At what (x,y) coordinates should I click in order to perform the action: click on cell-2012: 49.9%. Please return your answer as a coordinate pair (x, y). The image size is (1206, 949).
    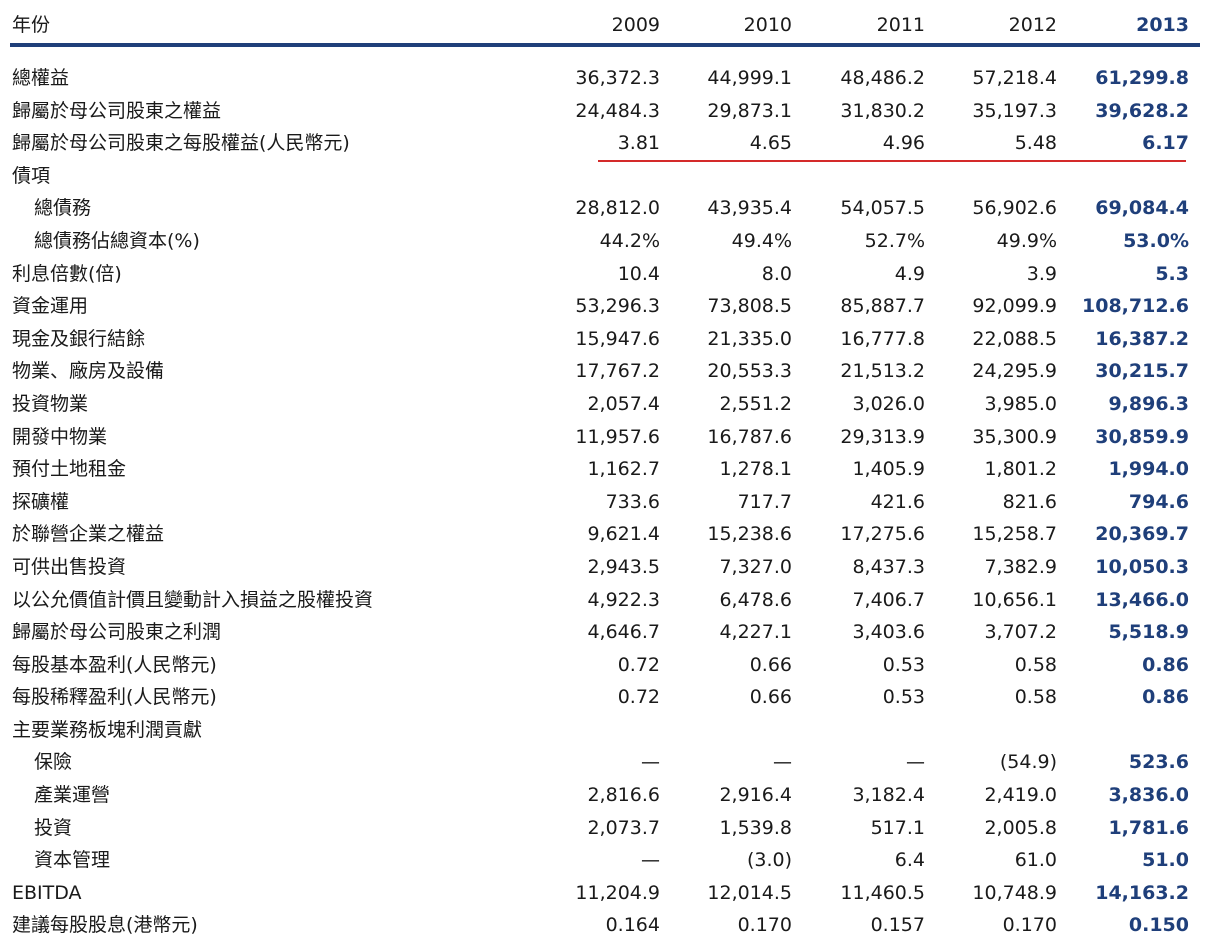
    Looking at the image, I should click on (1026, 240).